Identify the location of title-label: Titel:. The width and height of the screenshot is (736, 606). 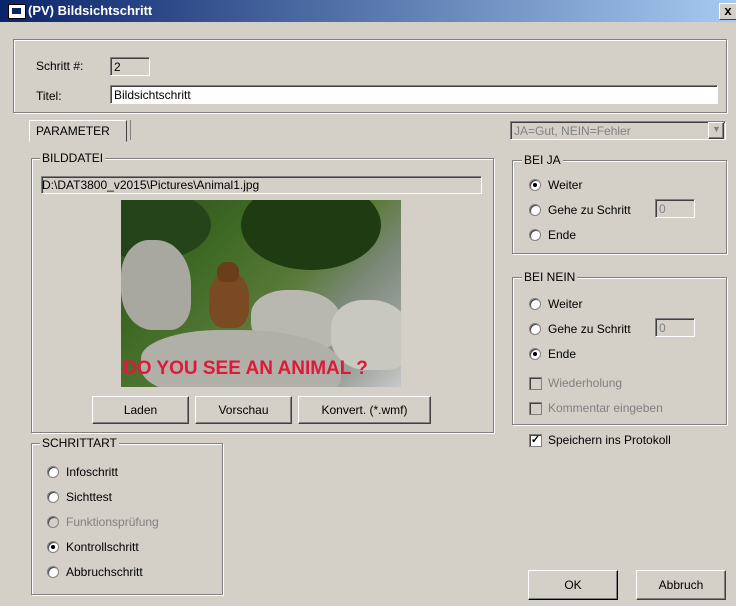
(49, 96).